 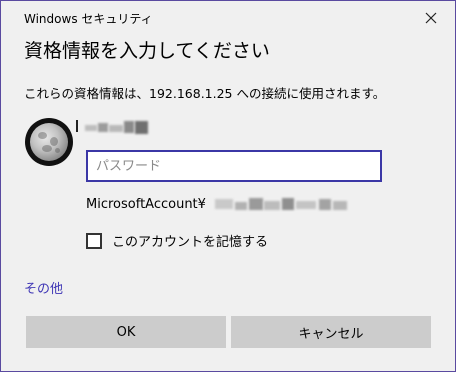 What do you see at coordinates (234, 166) in the screenshot?
I see `password-input` at bounding box center [234, 166].